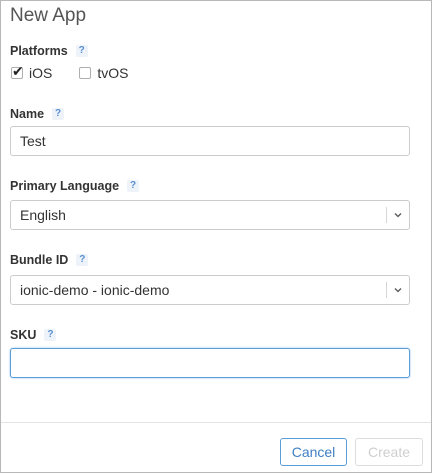  I want to click on primary-language-label: Primary Language, so click(65, 186).